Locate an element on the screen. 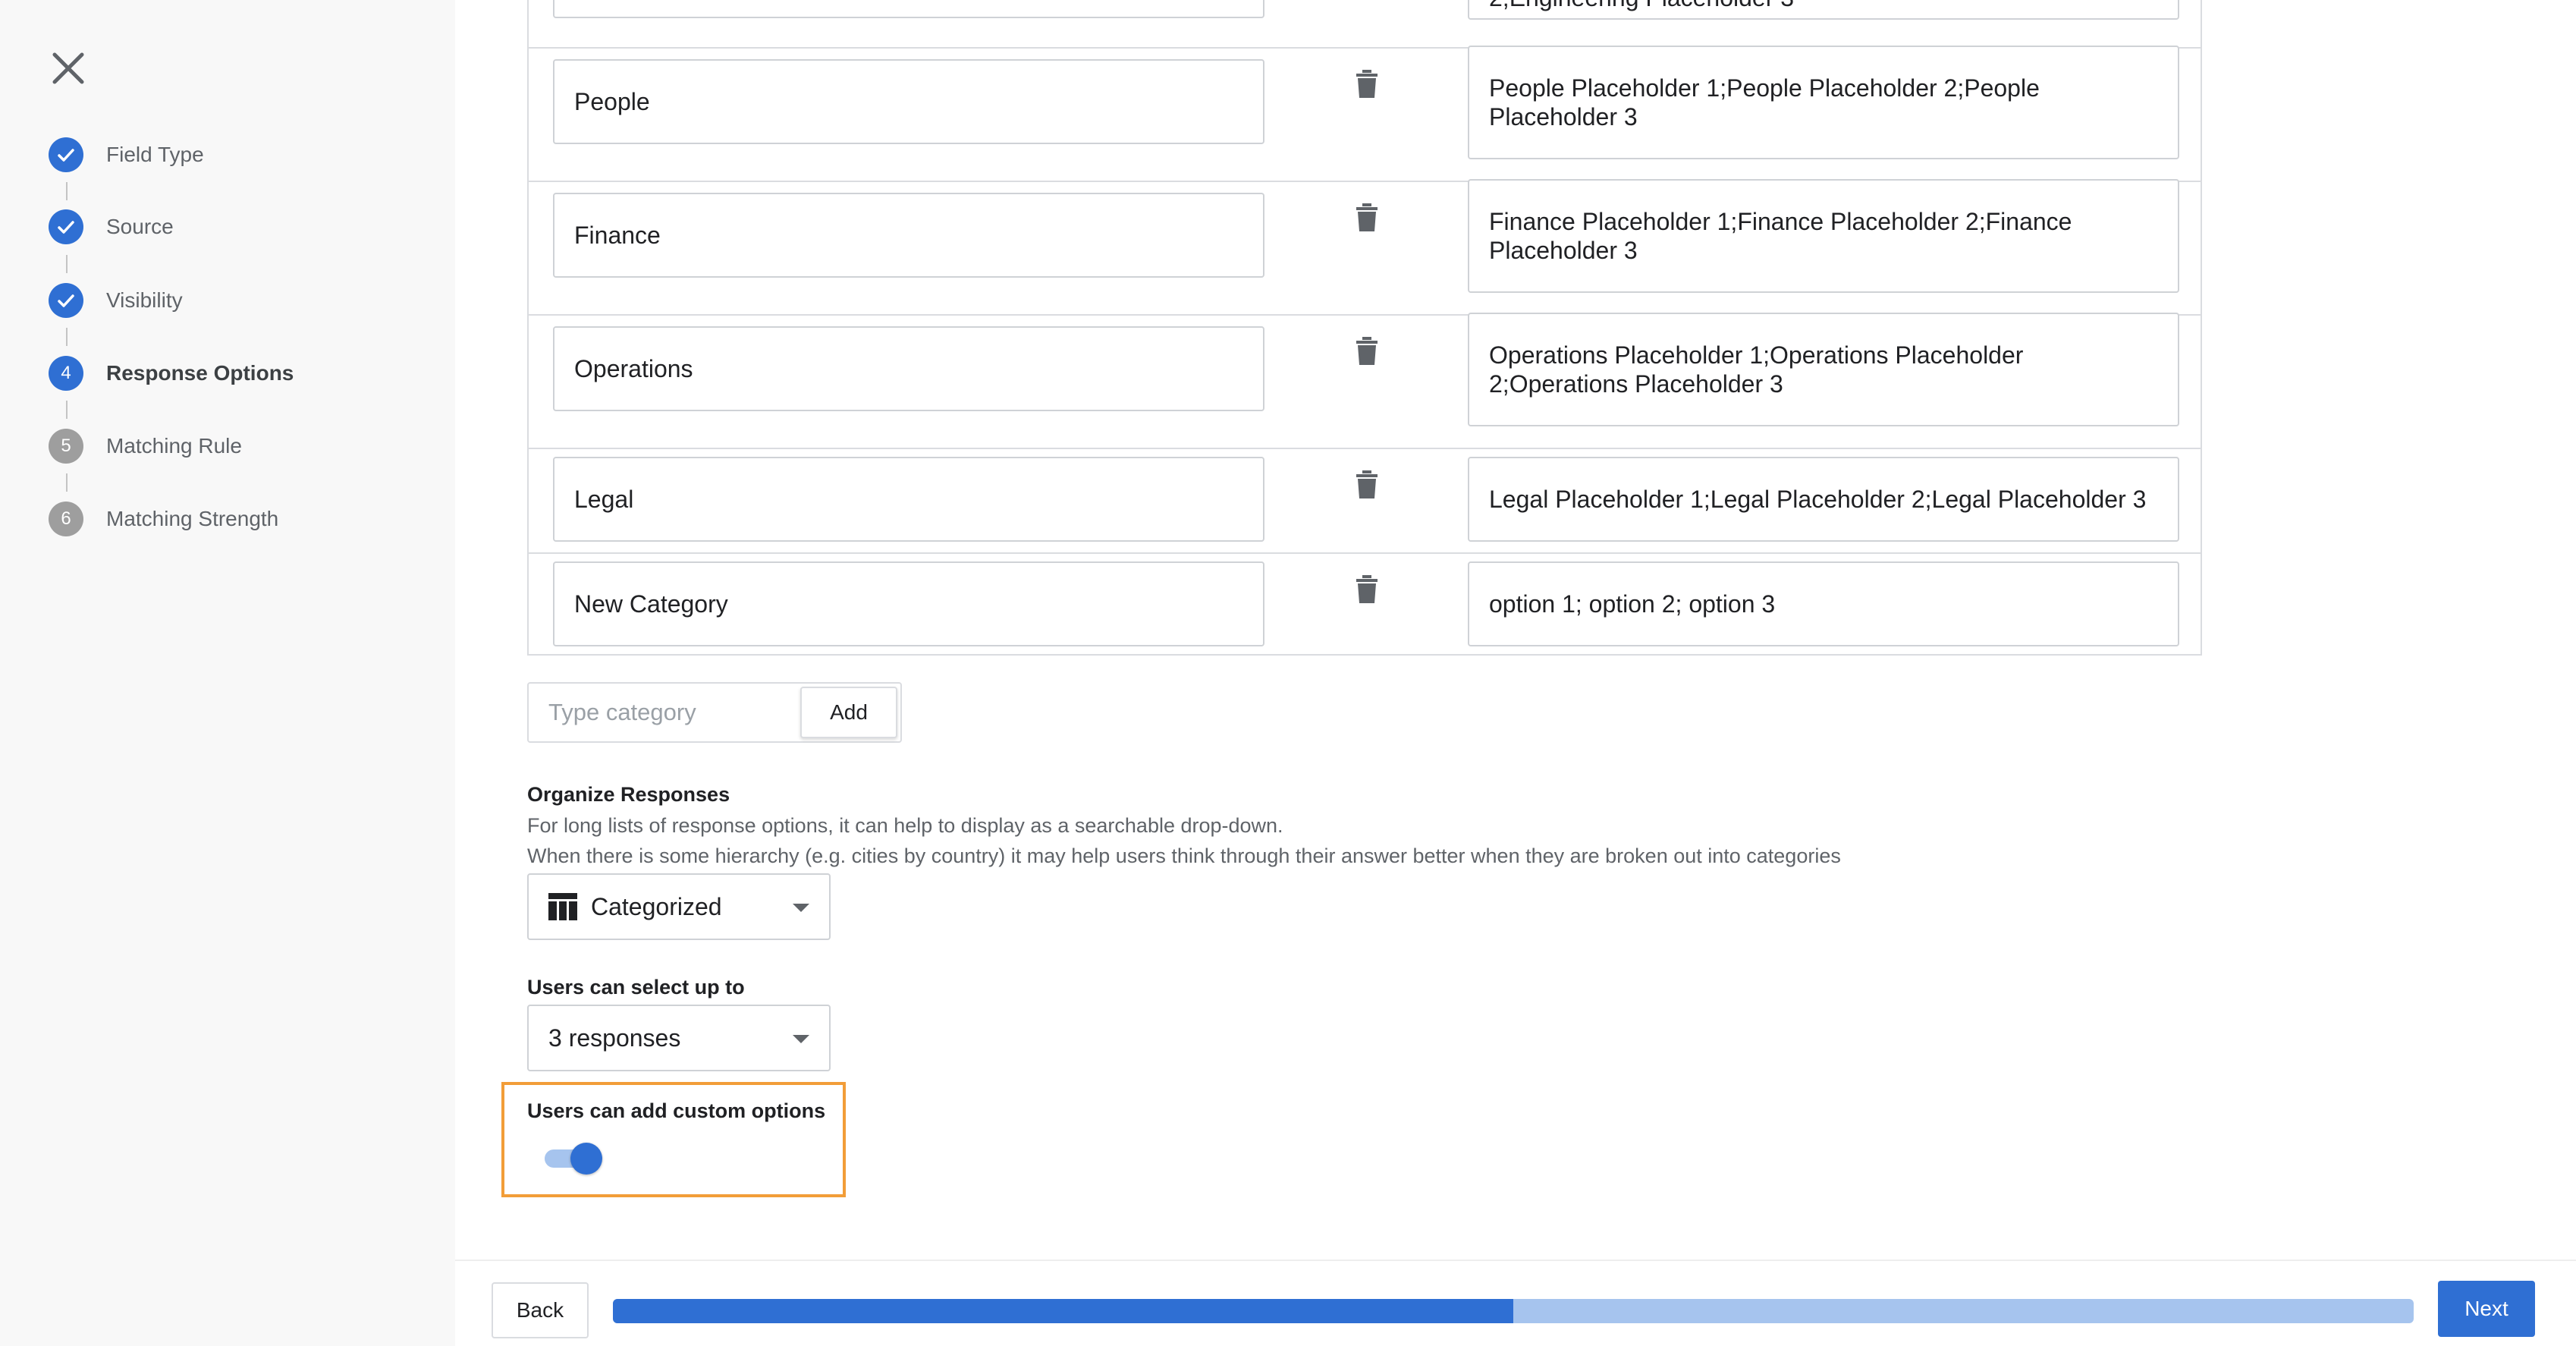  category-name-input: Finance is located at coordinates (908, 235).